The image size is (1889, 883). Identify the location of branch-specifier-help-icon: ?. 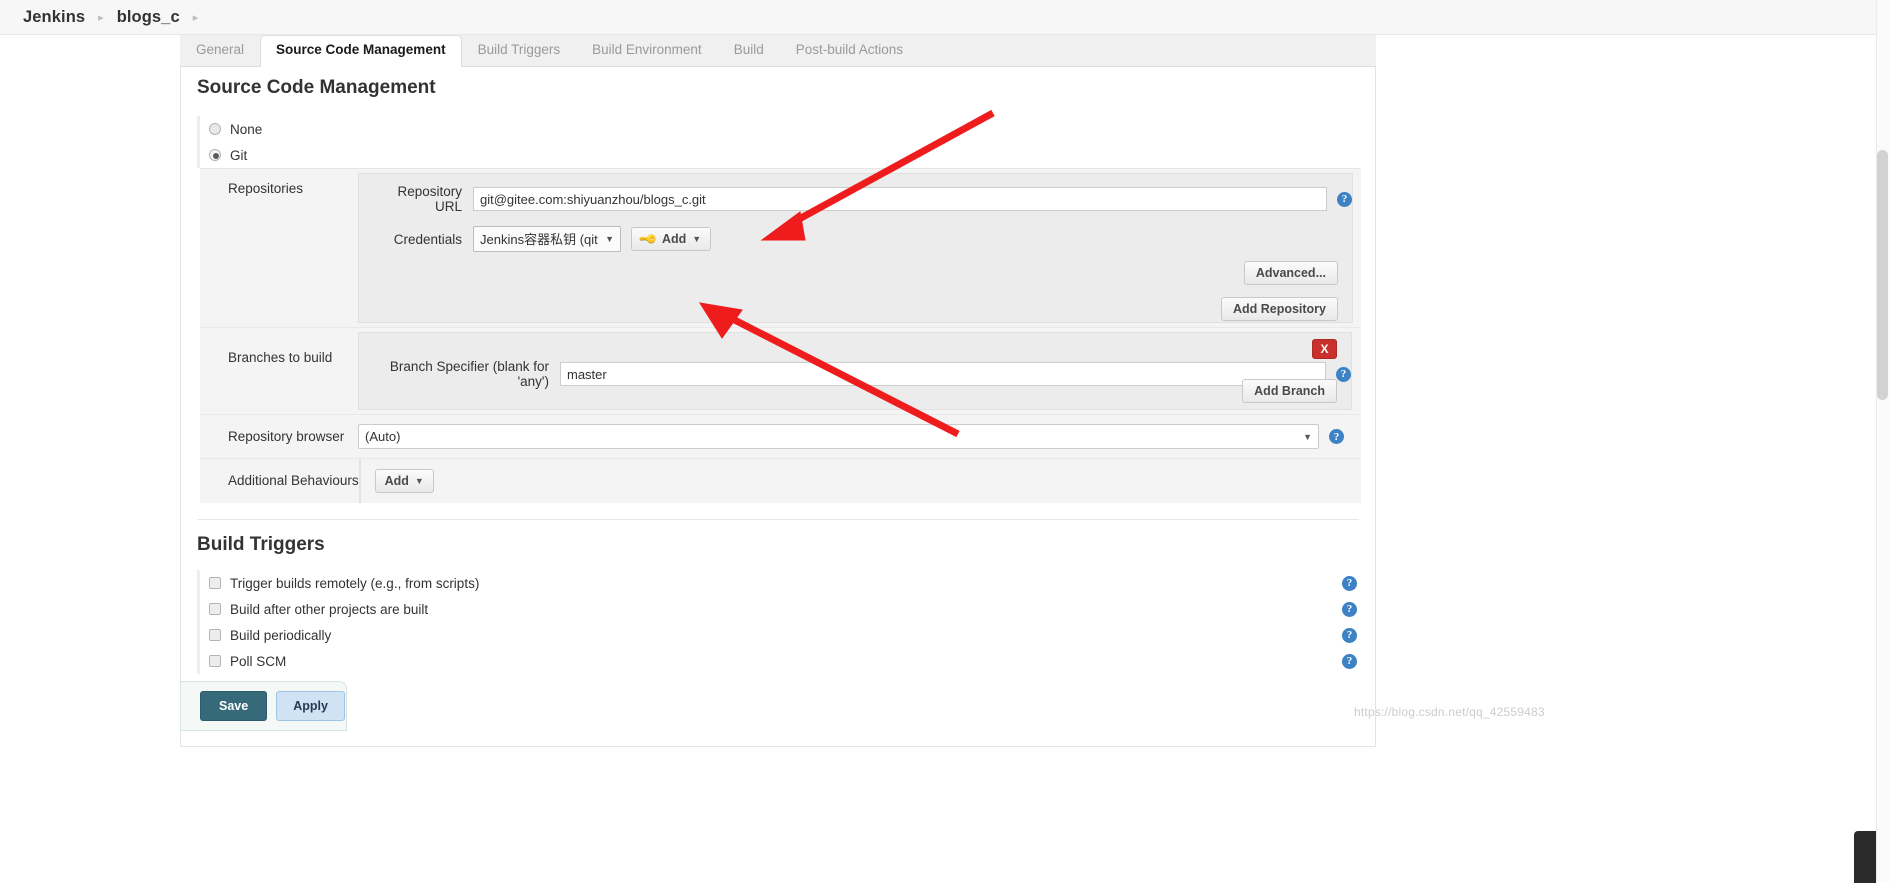
(1343, 374).